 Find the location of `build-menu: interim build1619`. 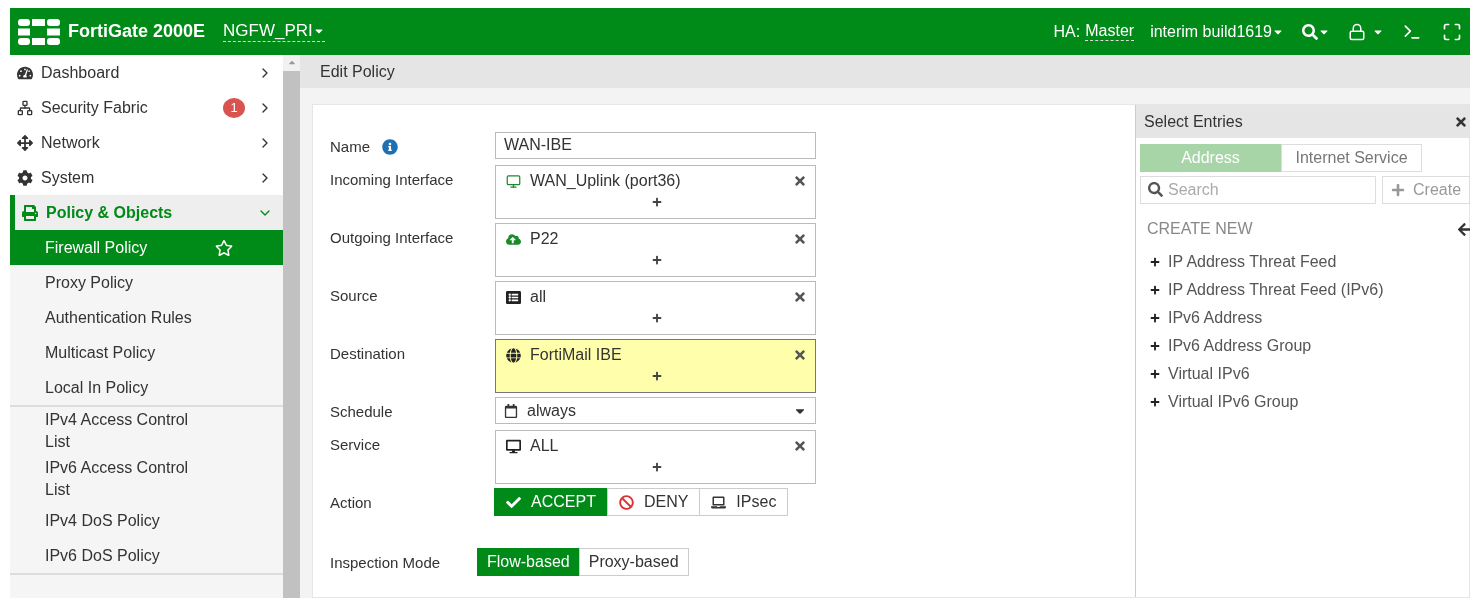

build-menu: interim build1619 is located at coordinates (1217, 31).